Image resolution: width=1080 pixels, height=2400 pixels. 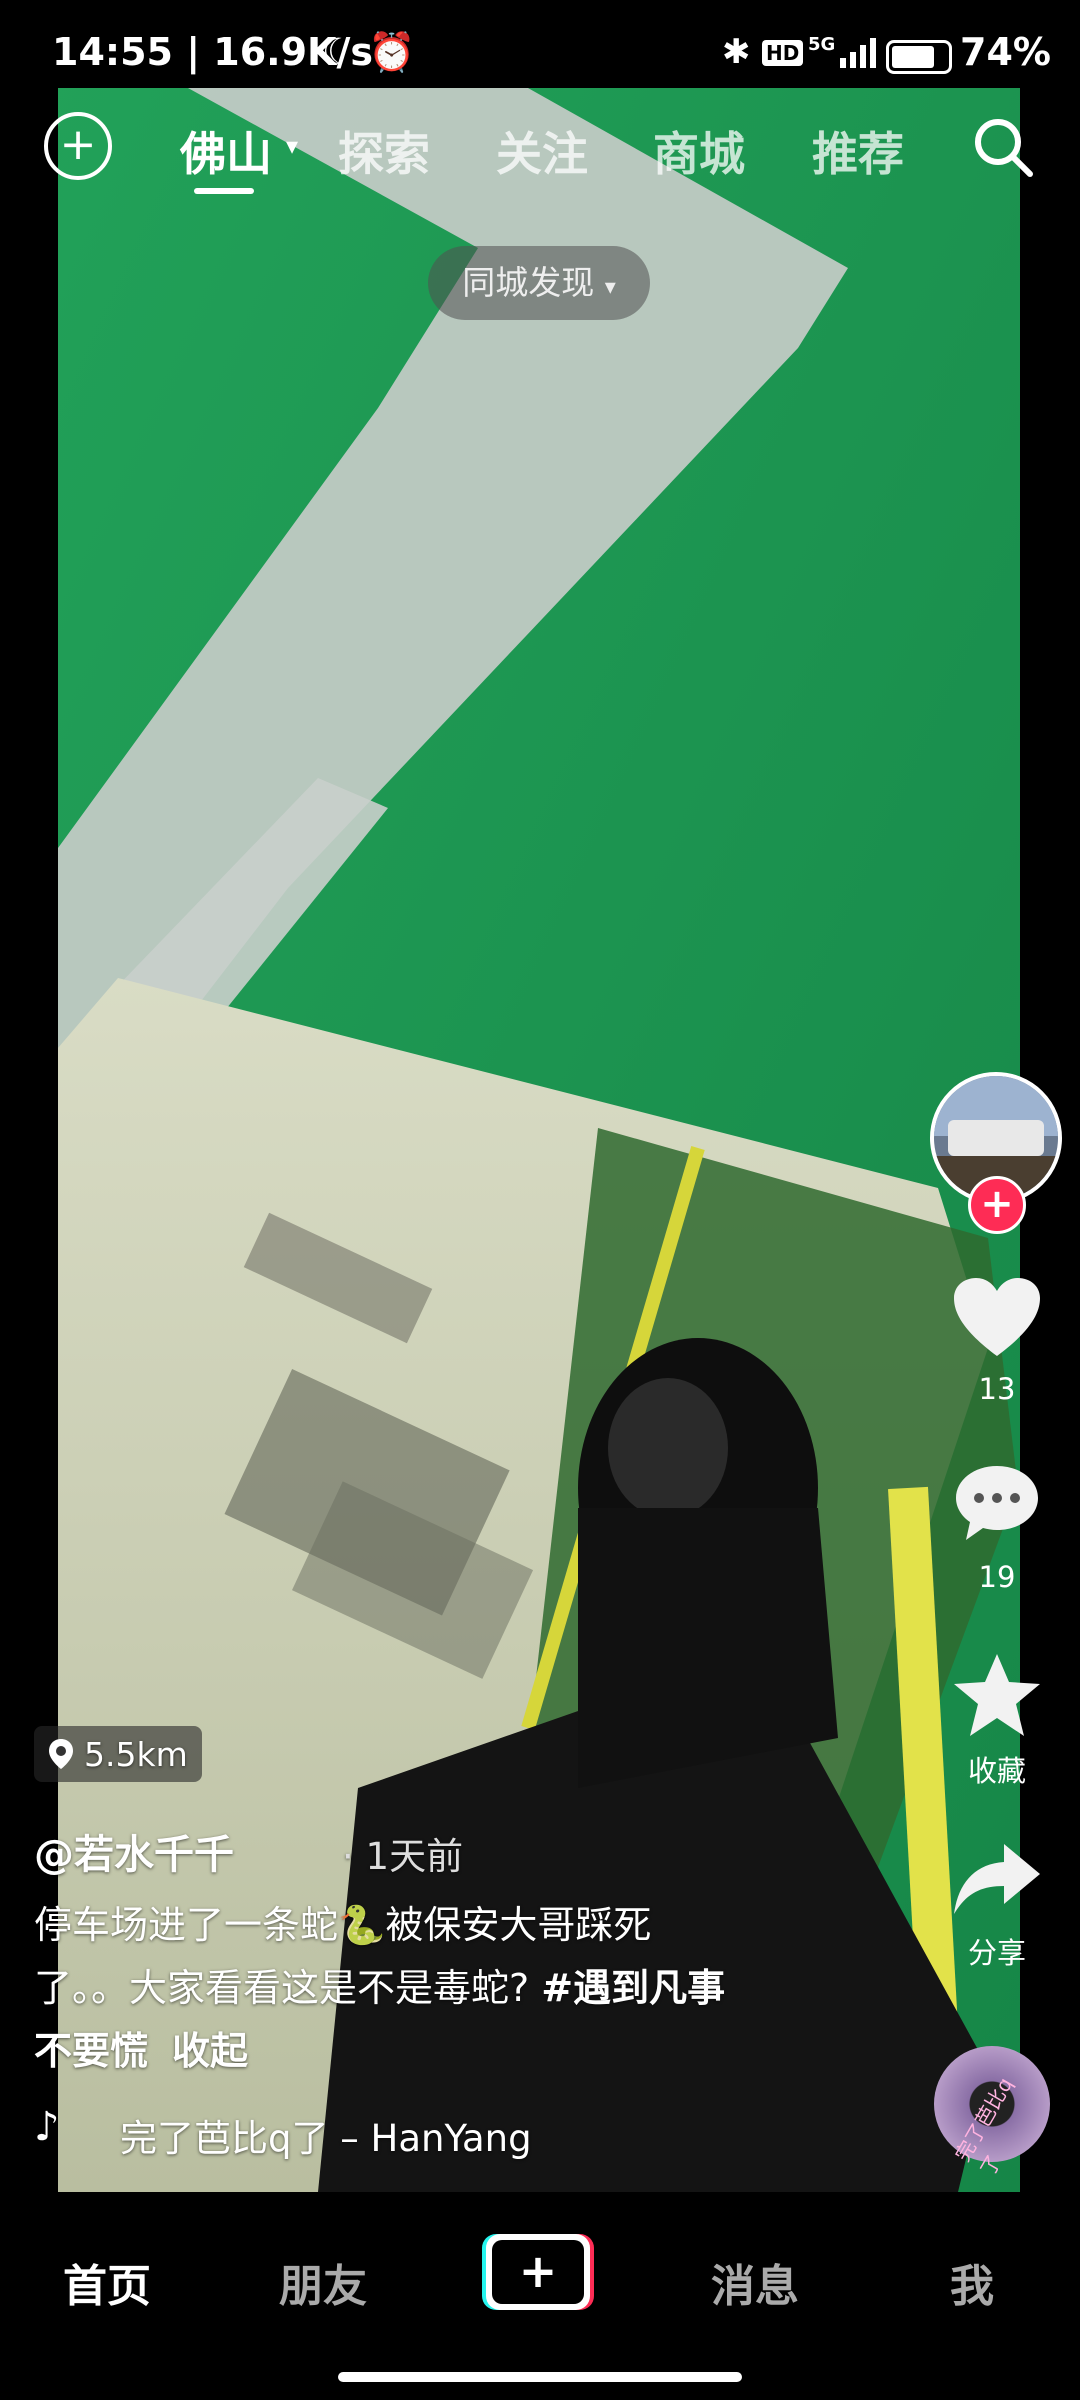 I want to click on location-chip: 5.5km, so click(x=118, y=1754).